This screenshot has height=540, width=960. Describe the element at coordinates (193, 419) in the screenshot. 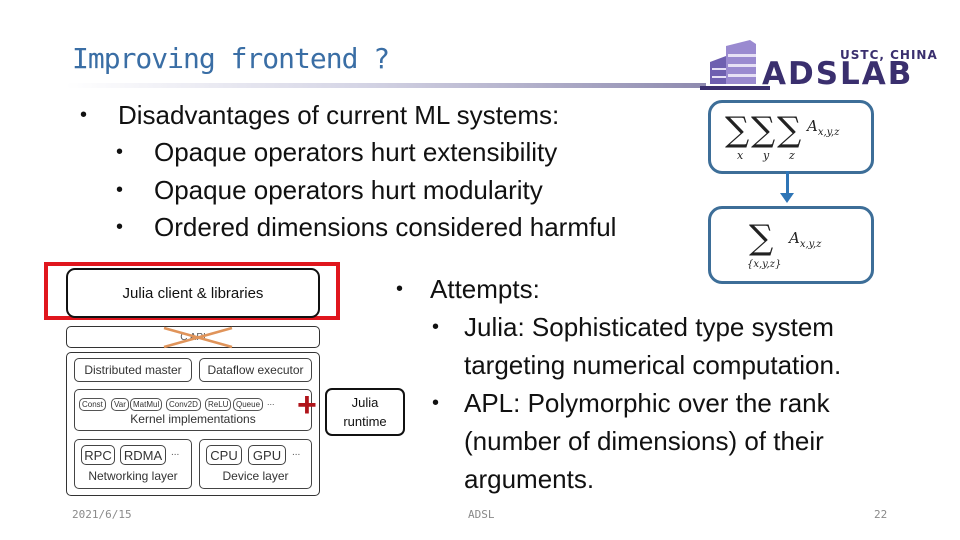

I see `kernel-label: Kernel implementations` at that location.